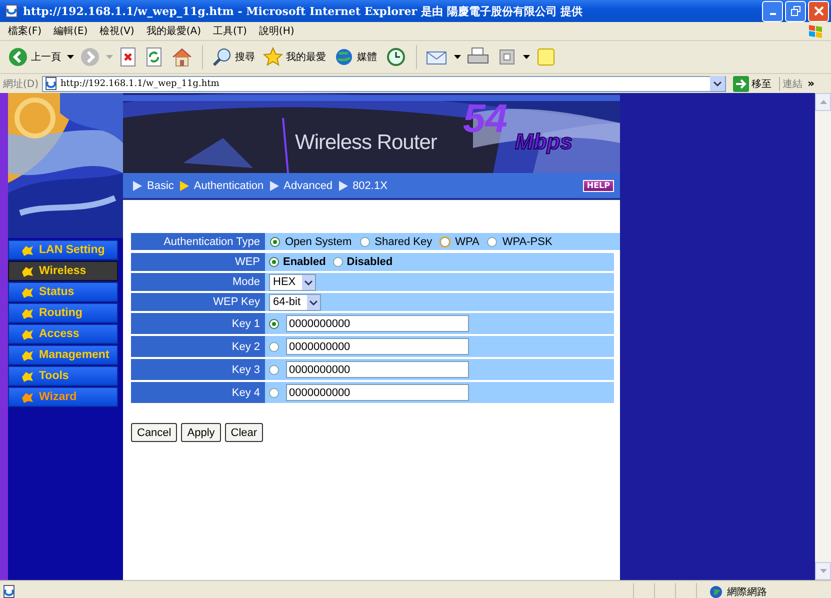 The width and height of the screenshot is (831, 598). I want to click on links-label: 連結, so click(792, 83).